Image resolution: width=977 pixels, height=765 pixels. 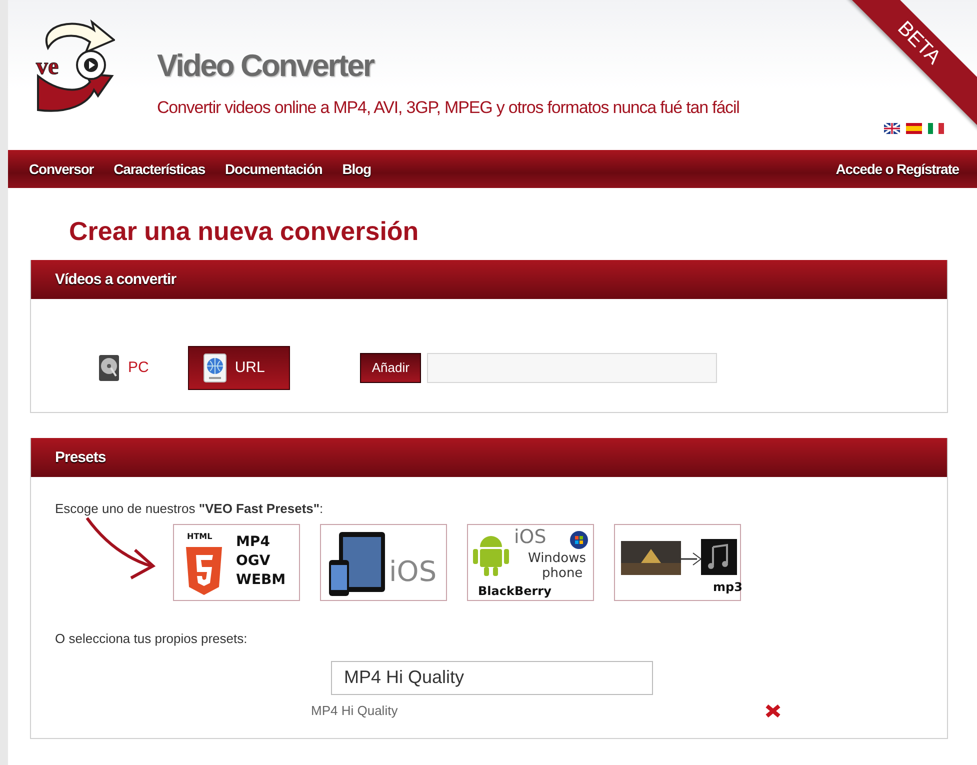 I want to click on uk-flag-icon, so click(x=892, y=128).